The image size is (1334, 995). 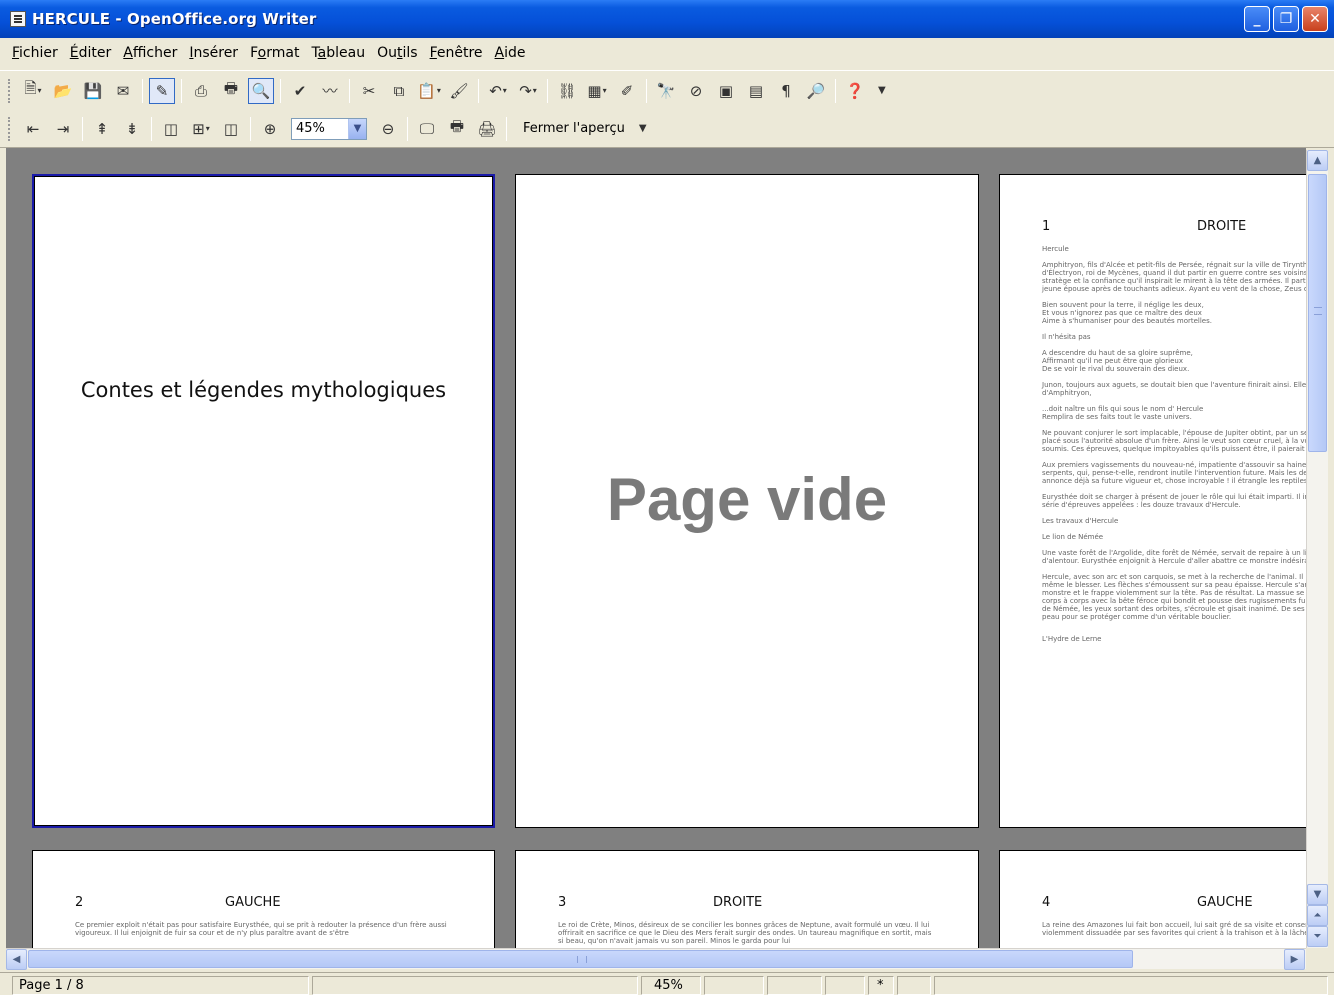 What do you see at coordinates (794, 985) in the screenshot?
I see `status-selection-mode` at bounding box center [794, 985].